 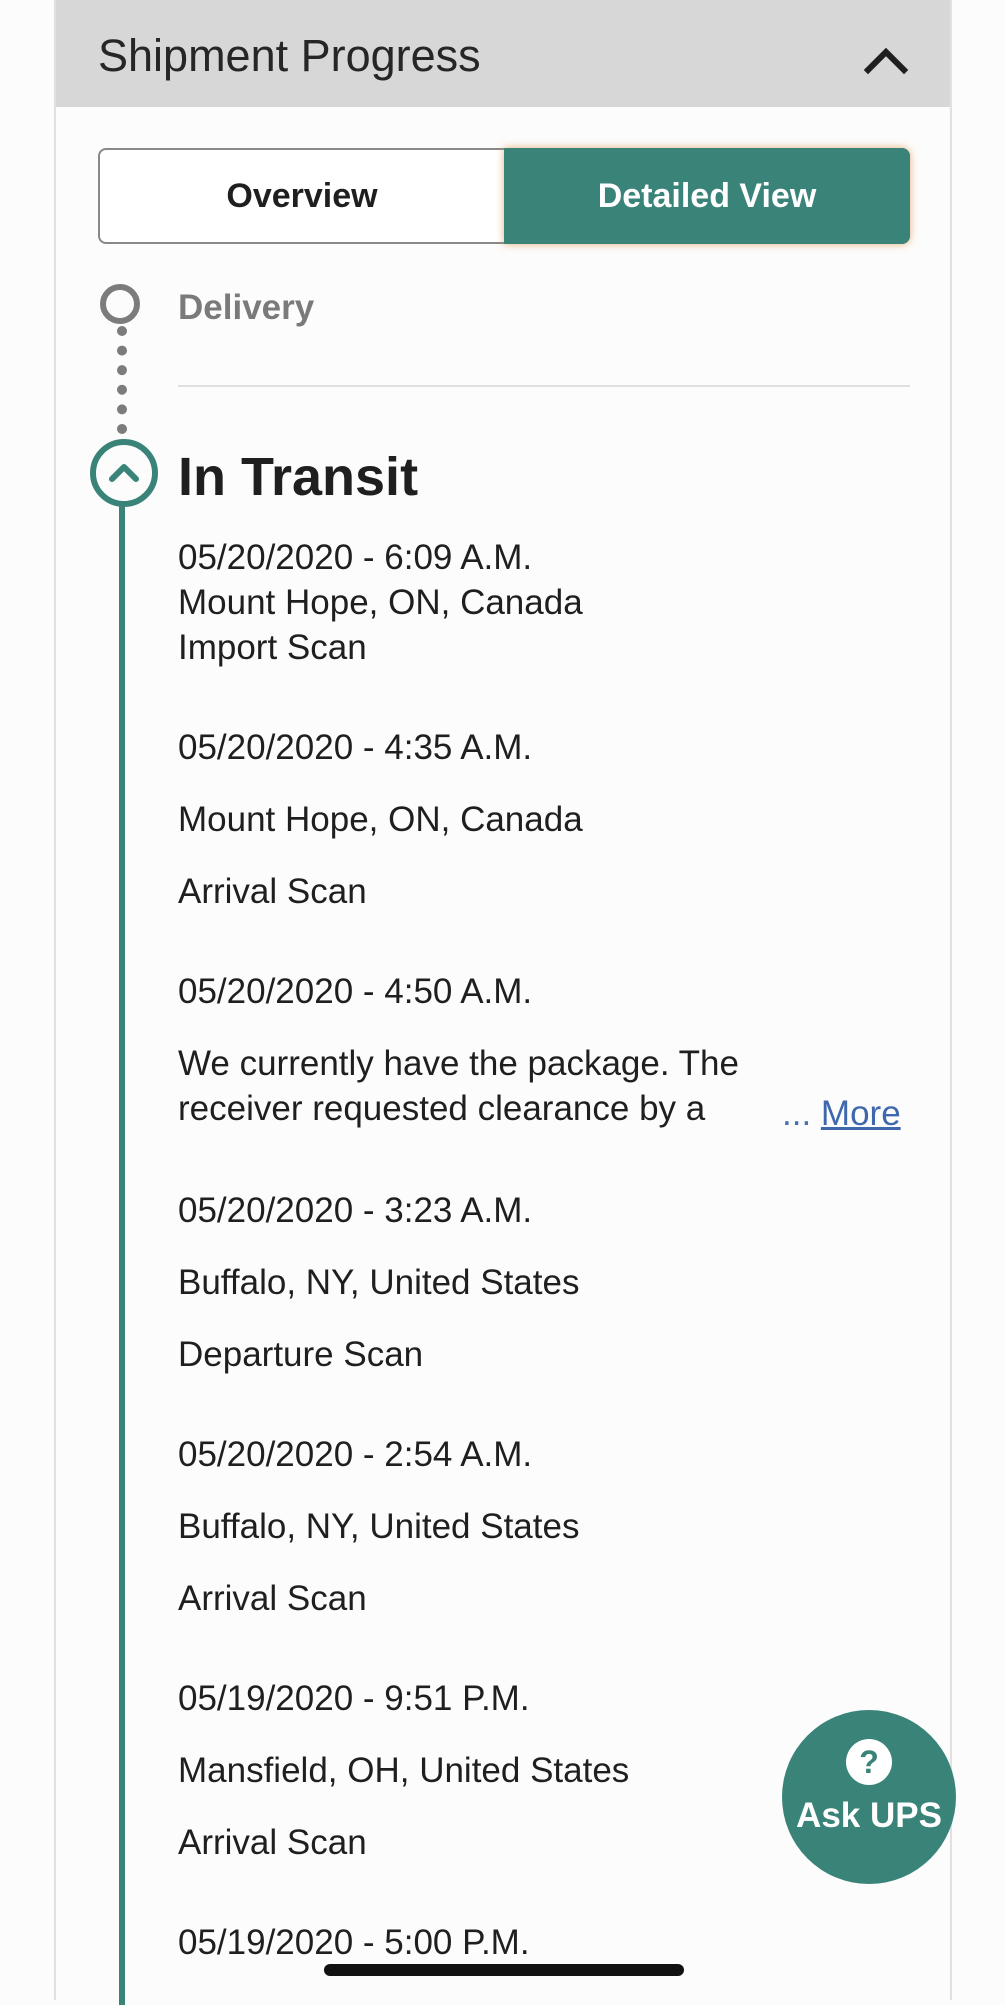 I want to click on event-datetime: 05/20/2020 - 3:23 A.M., so click(x=355, y=1210).